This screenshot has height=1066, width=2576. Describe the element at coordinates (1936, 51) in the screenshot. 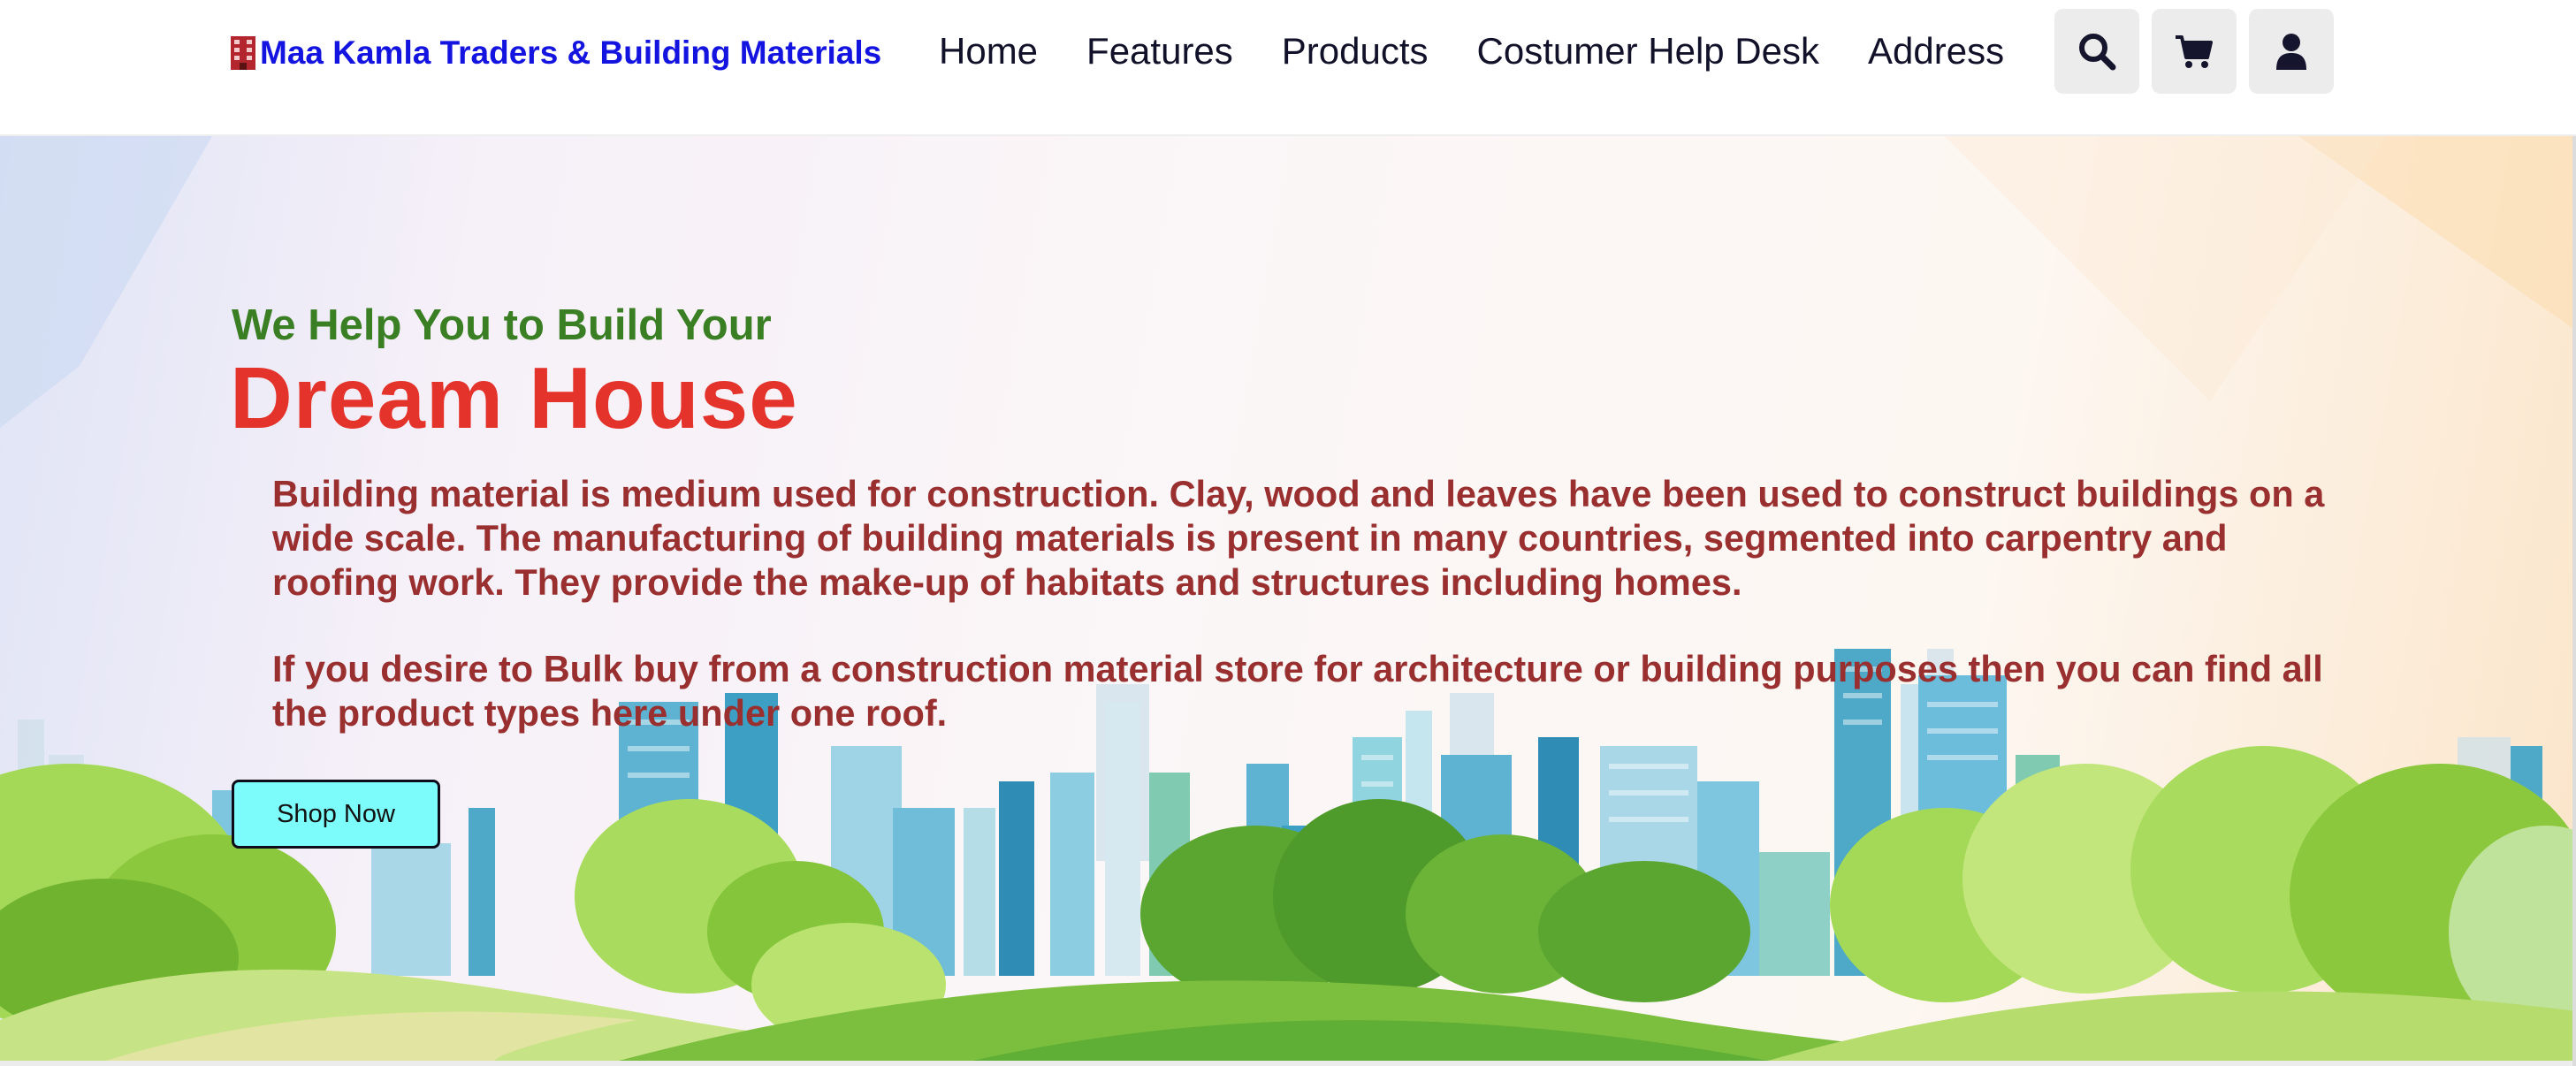

I see `nav-address: Address` at that location.